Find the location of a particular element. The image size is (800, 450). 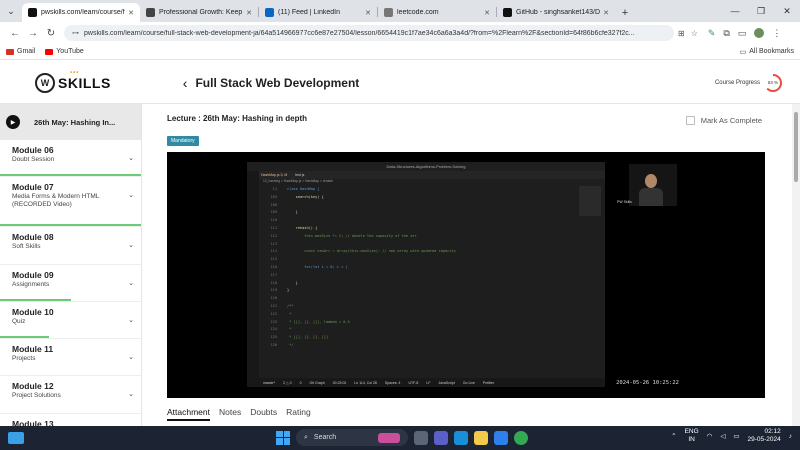

sidebar-module: Module 13⌄ is located at coordinates (70, 420).